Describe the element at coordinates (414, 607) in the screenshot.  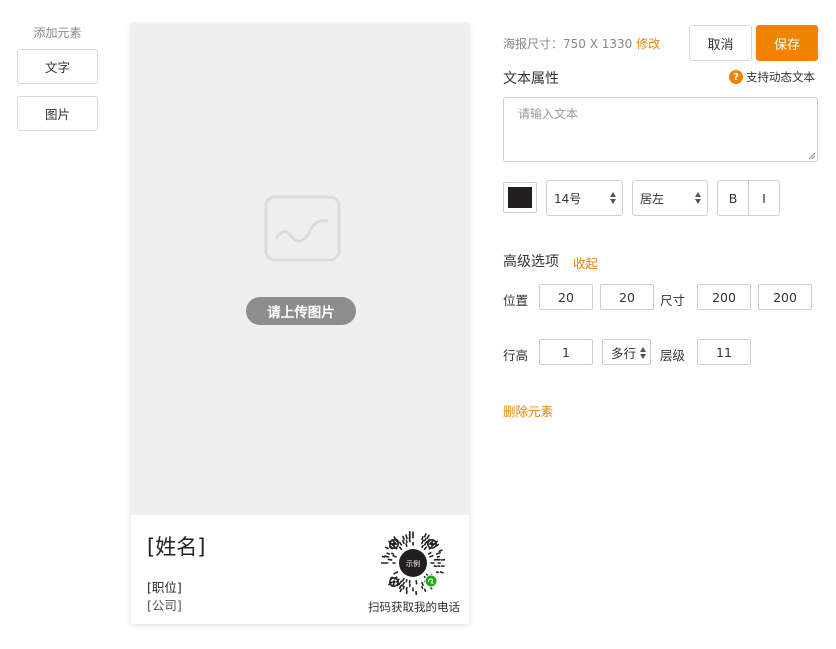
I see `qr-caption: 扫码获取我的电话` at that location.